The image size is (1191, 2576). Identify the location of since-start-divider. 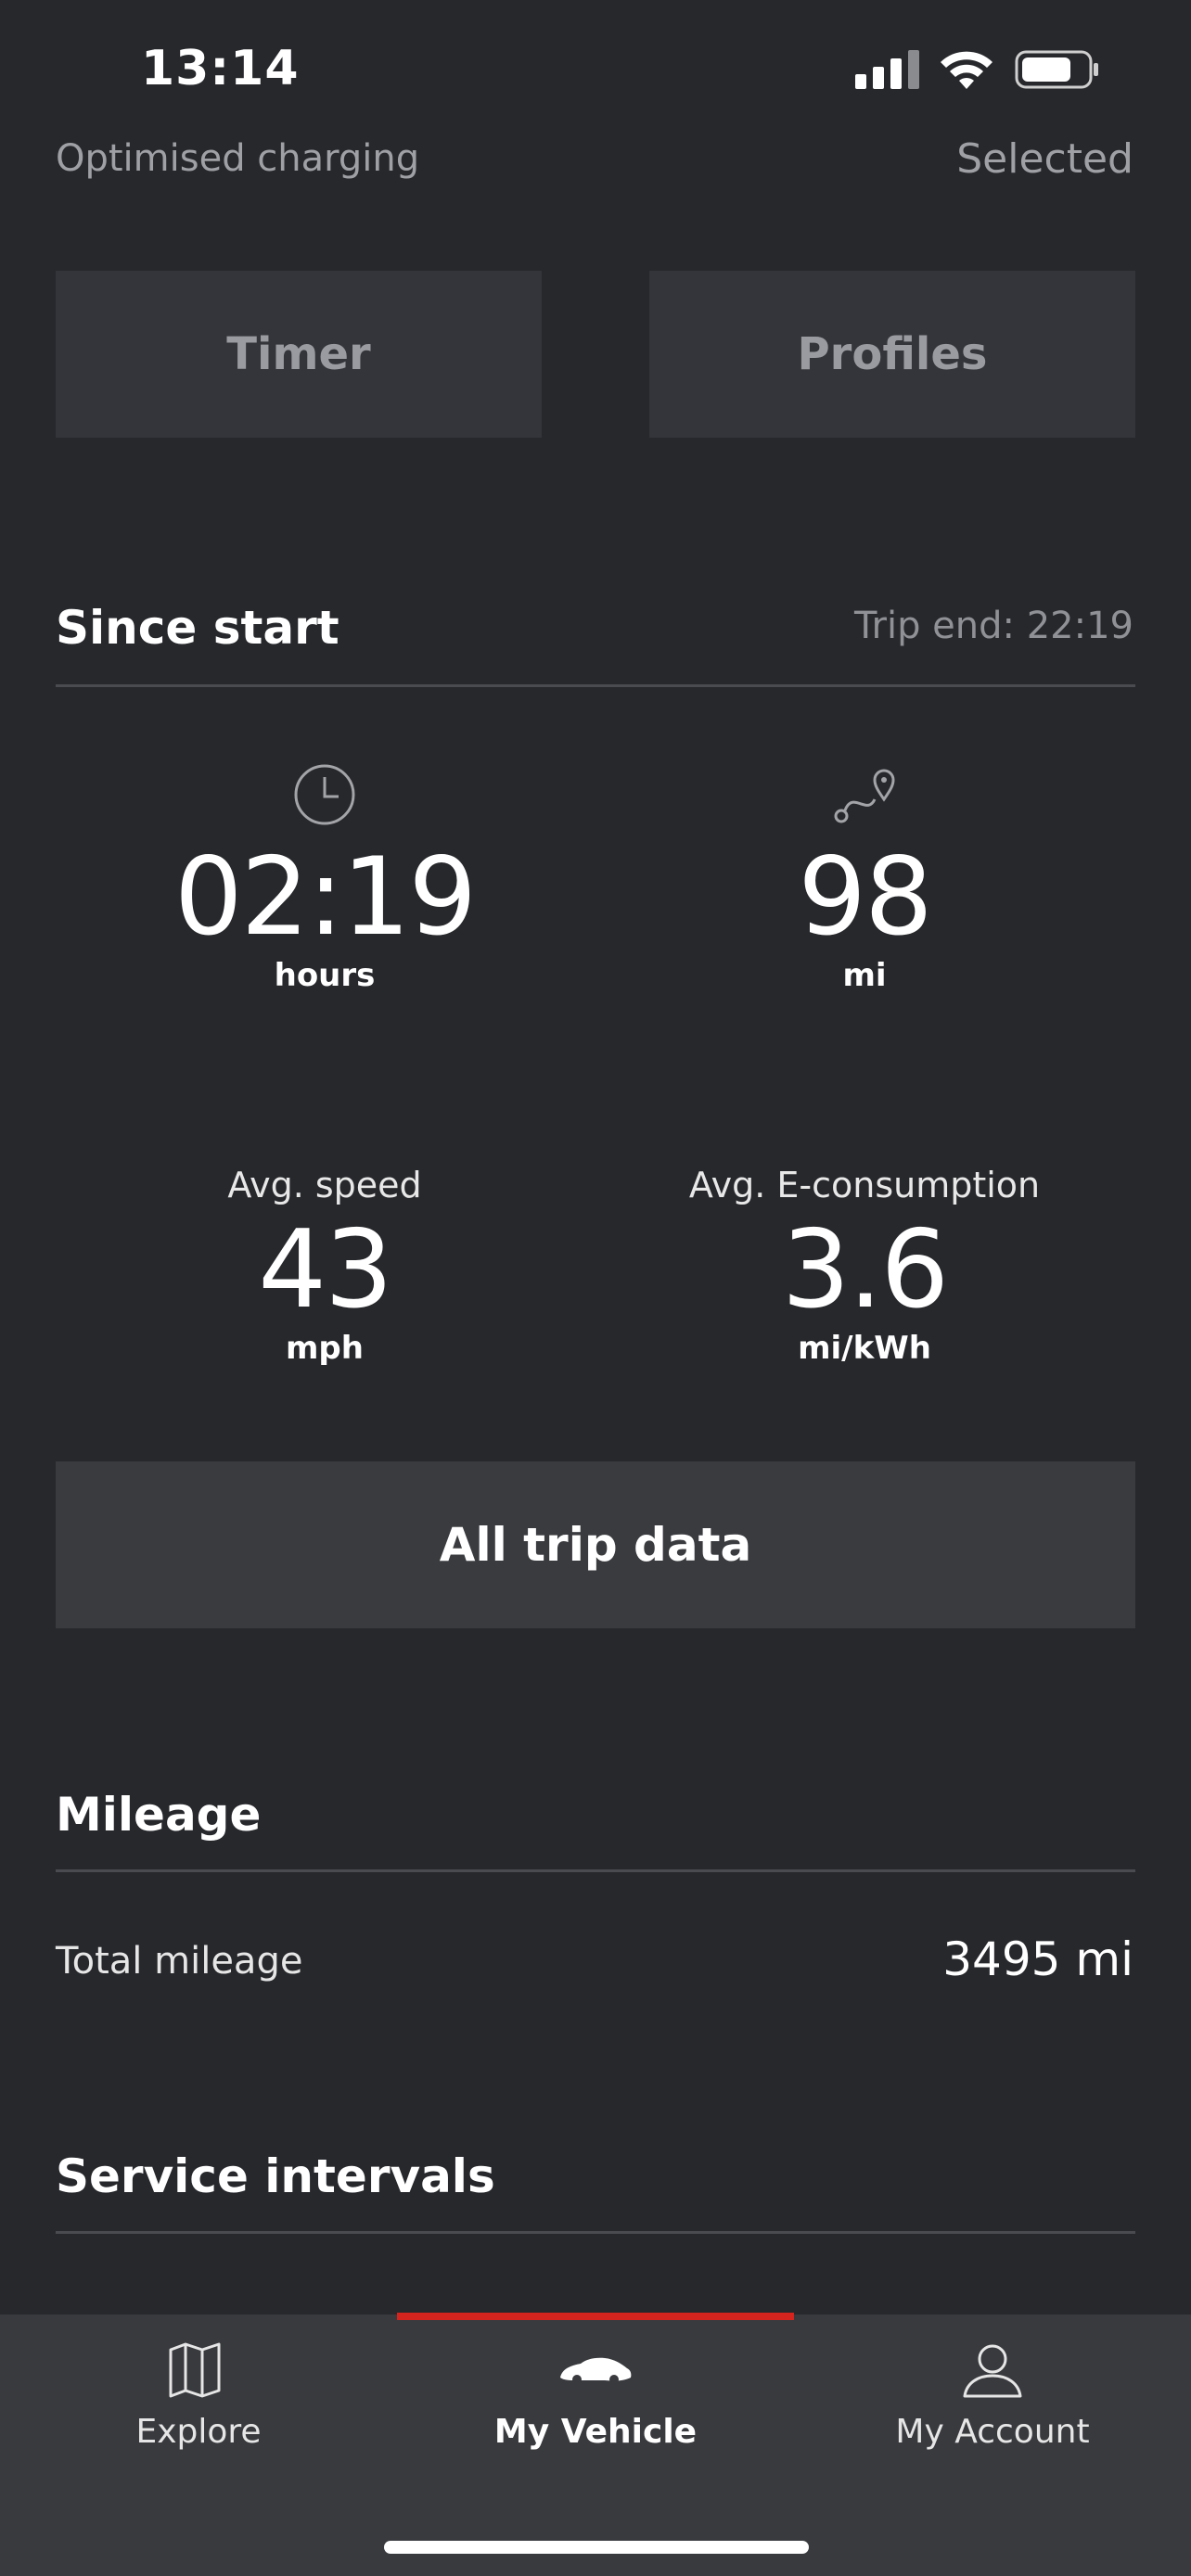
(595, 685).